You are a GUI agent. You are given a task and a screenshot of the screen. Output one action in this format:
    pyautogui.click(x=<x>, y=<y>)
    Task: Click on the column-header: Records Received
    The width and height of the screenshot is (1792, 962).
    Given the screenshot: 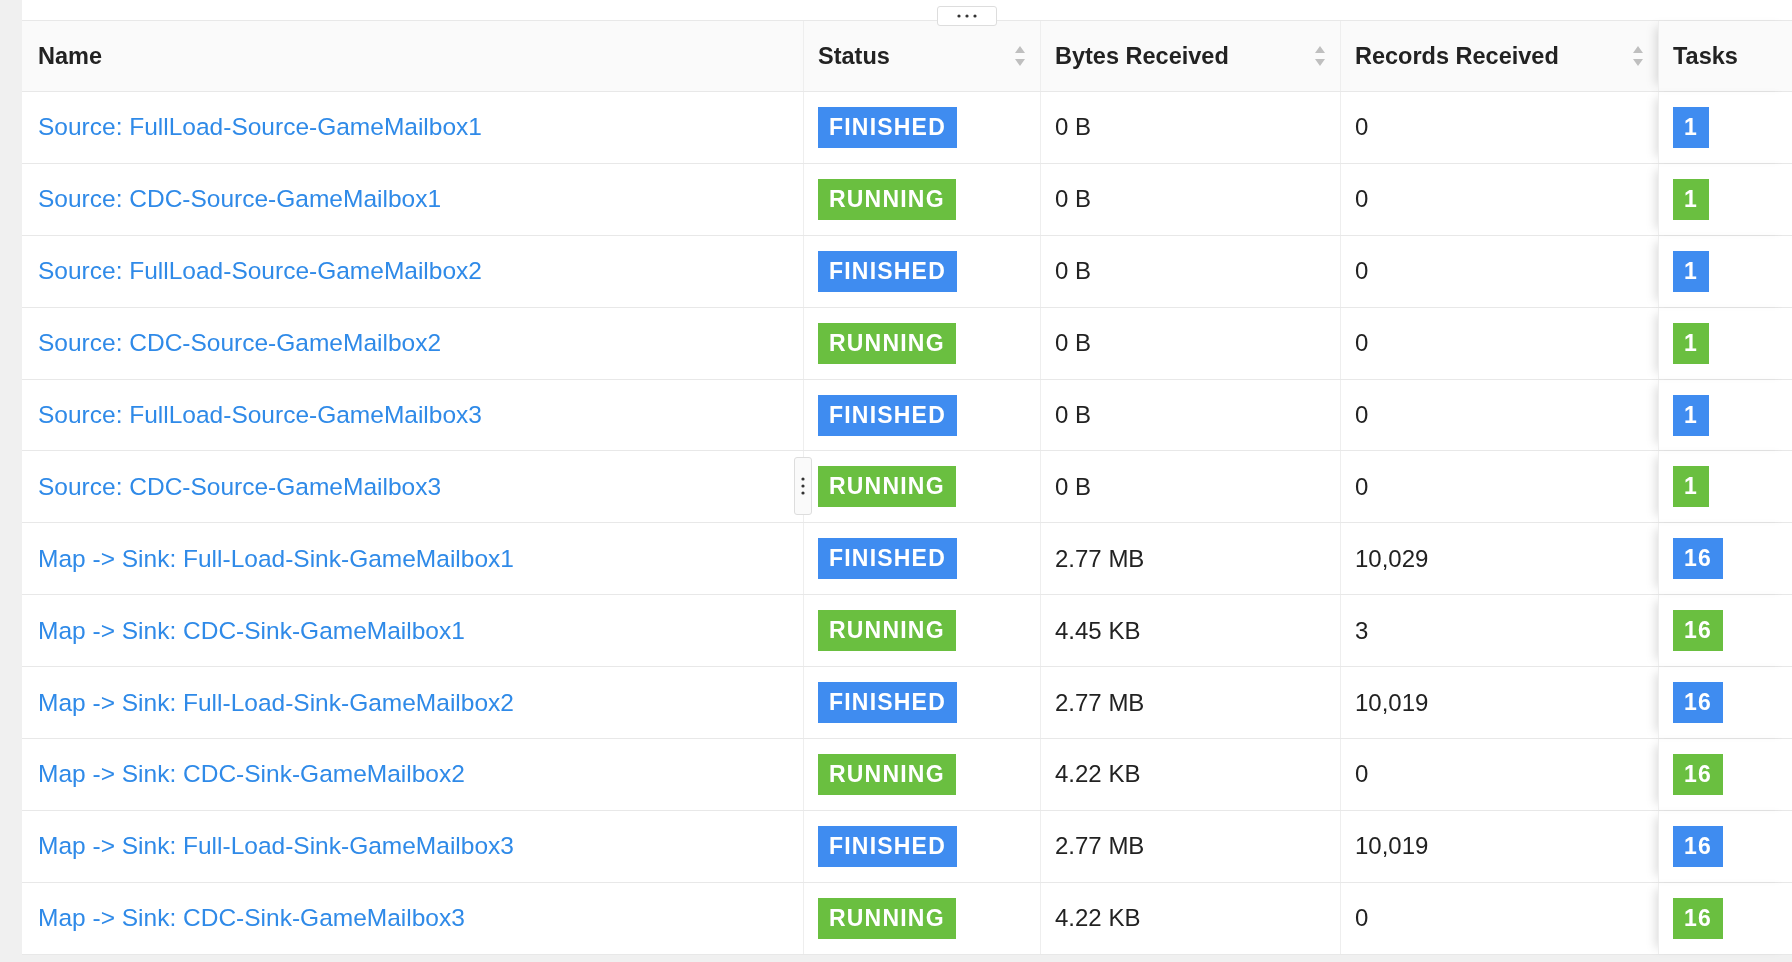 What is the action you would take?
    pyautogui.click(x=1457, y=56)
    